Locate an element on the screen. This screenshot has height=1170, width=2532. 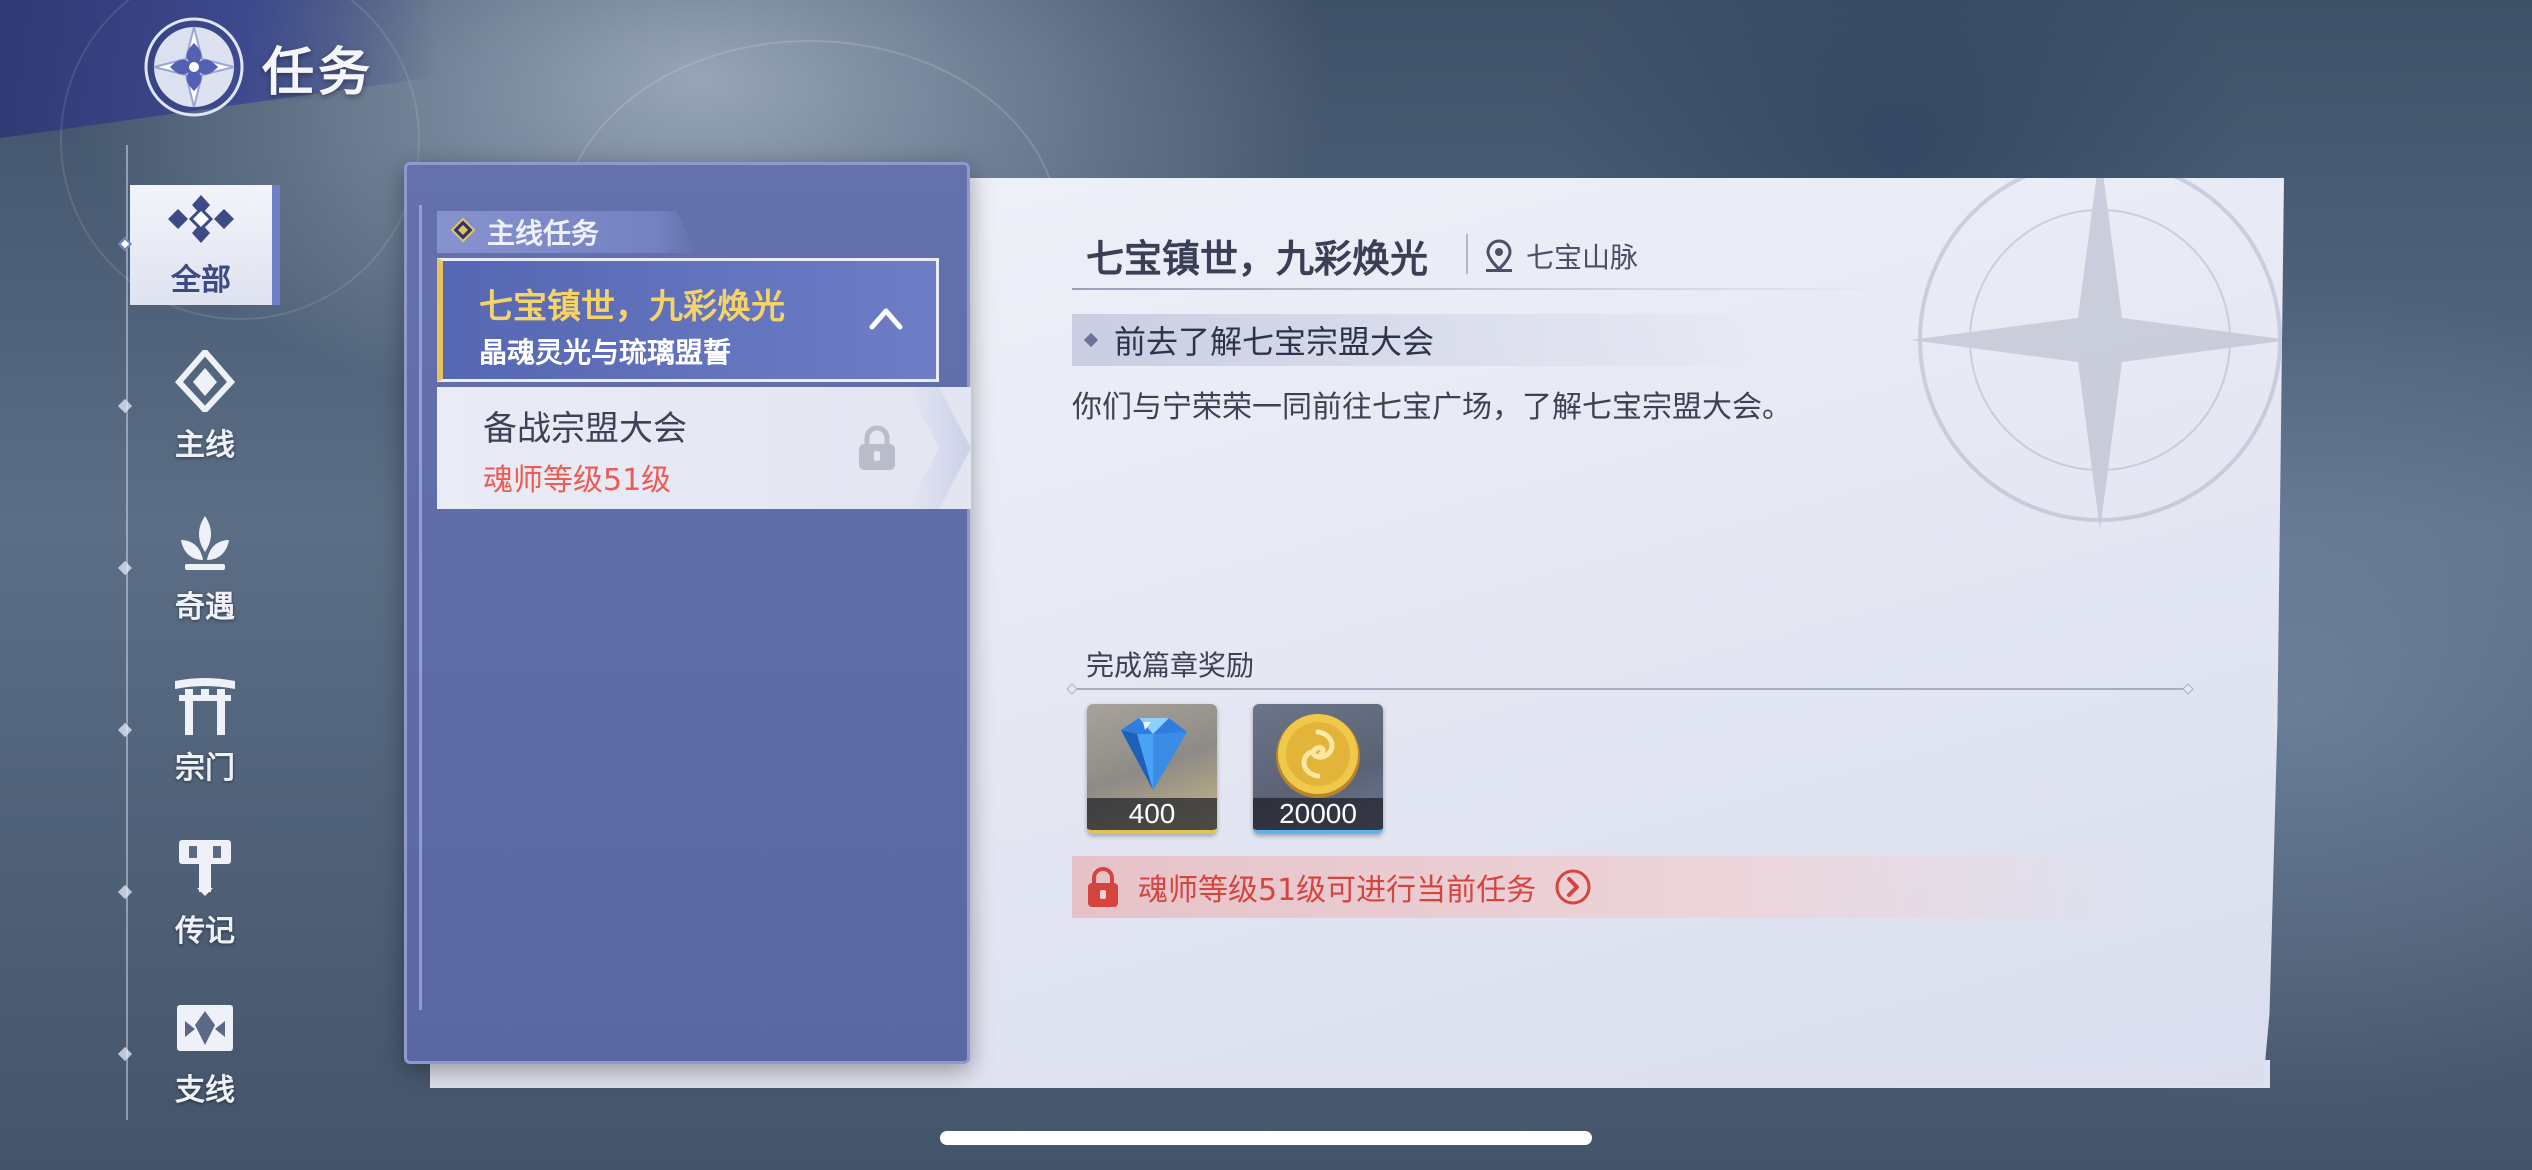
location-name: 七宝山脉 is located at coordinates (1582, 257).